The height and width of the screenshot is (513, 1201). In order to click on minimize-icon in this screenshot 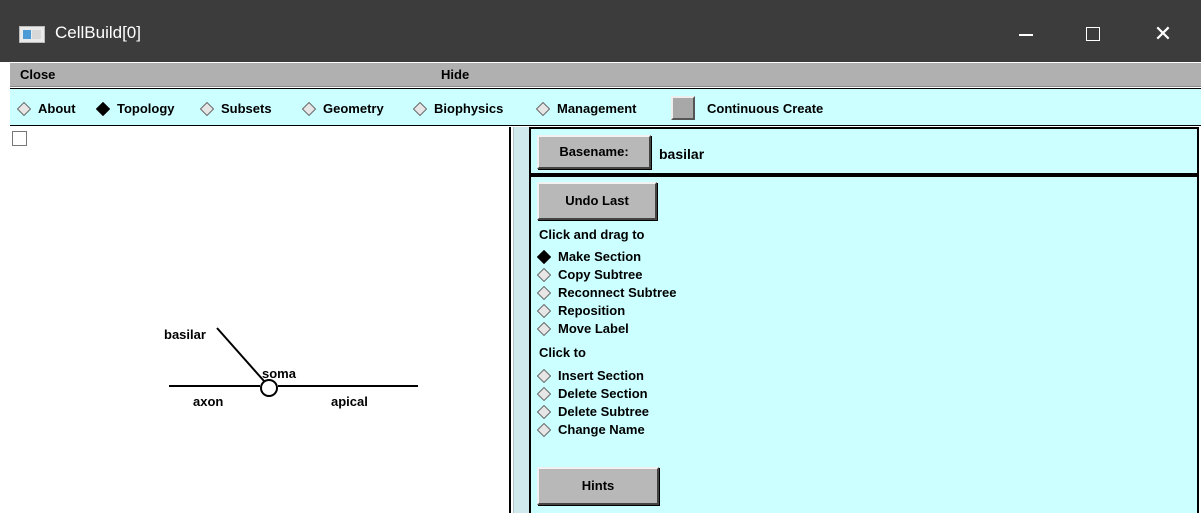, I will do `click(1026, 35)`.